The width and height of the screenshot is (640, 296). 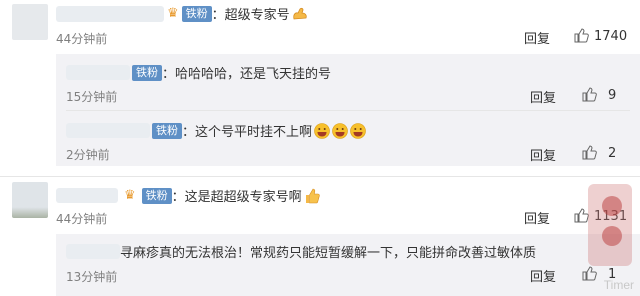 I want to click on like-count: 1740, so click(x=611, y=36).